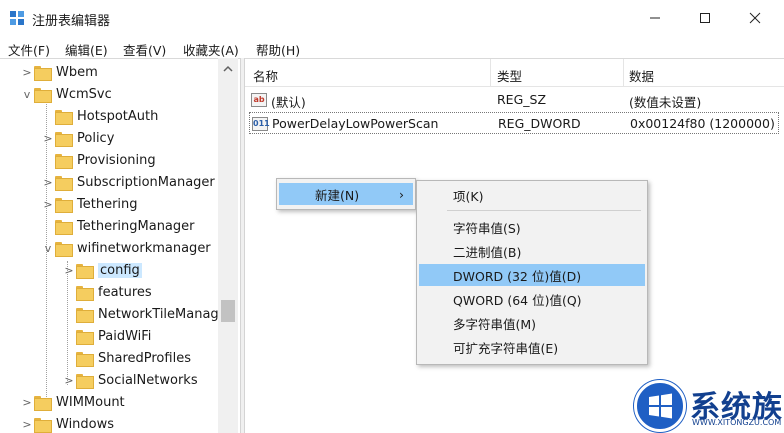  I want to click on binary-value-icon: 011, so click(261, 124).